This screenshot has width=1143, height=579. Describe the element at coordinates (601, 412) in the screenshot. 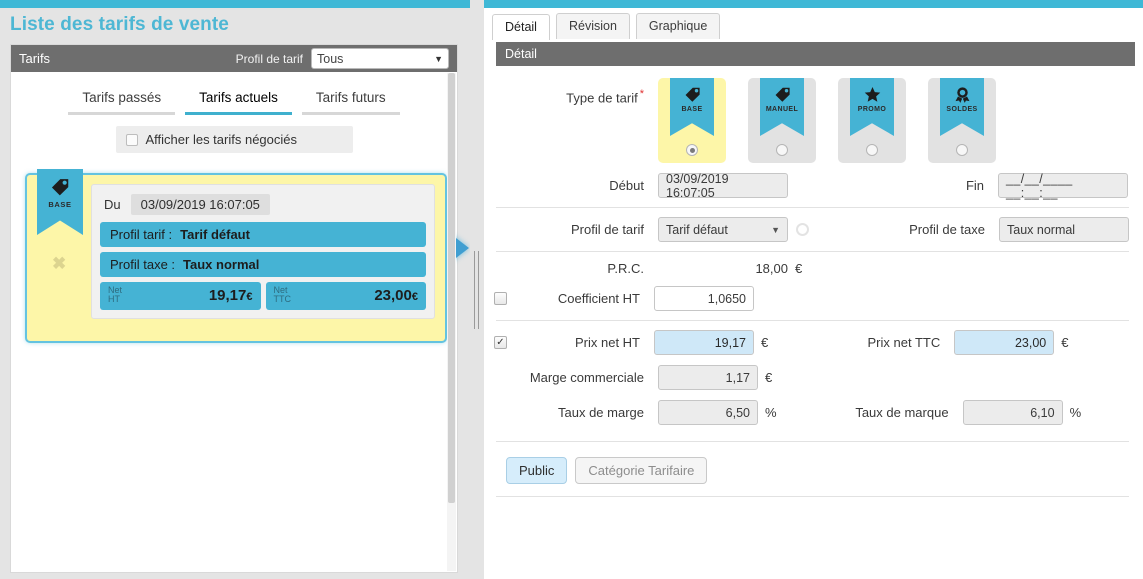

I see `taux-de-marge-label: Taux de marge` at that location.